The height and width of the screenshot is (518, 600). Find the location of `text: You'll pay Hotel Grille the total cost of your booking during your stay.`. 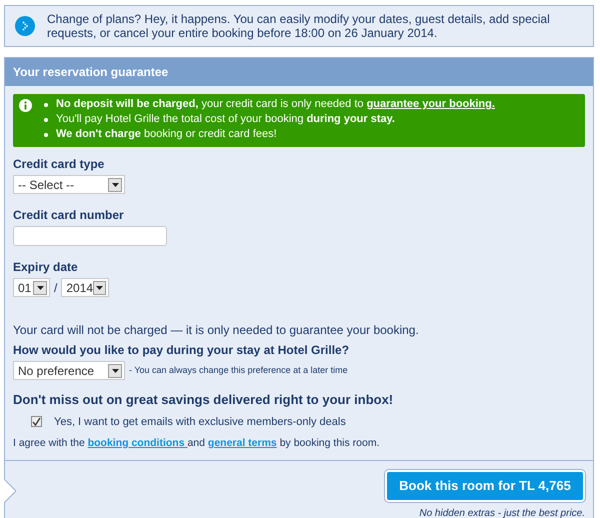

text: You'll pay Hotel Grille the total cost of your booking during your stay. is located at coordinates (225, 119).